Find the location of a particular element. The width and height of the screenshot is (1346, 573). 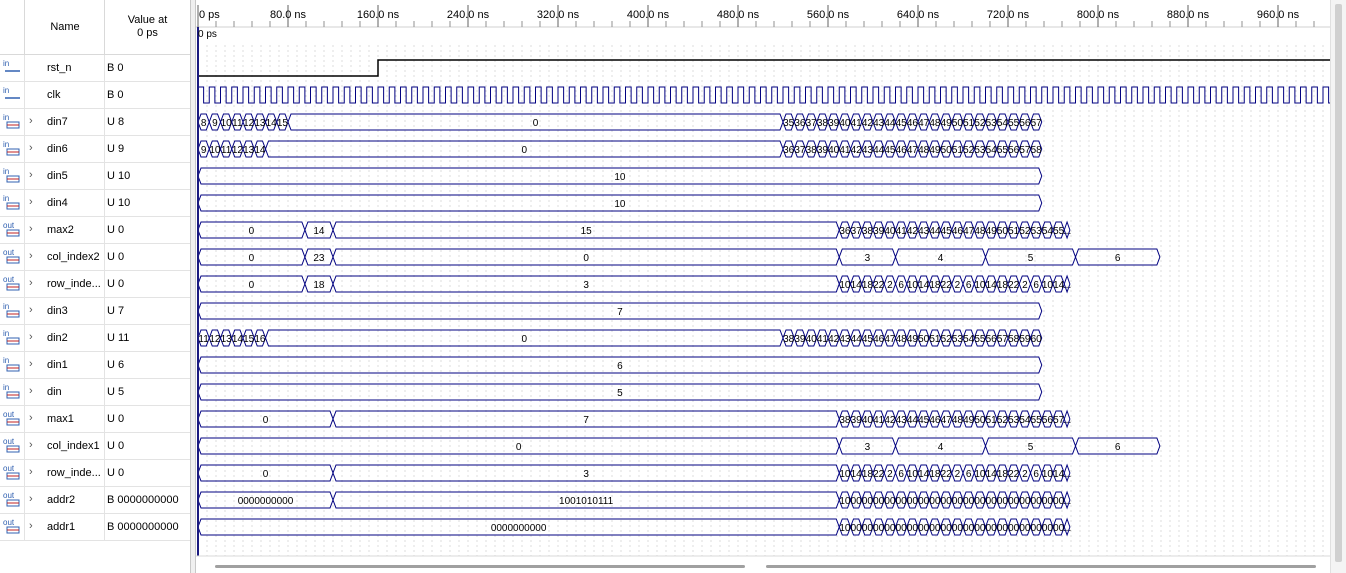

ruler-tick-label: 240.0 ns is located at coordinates (468, 15).